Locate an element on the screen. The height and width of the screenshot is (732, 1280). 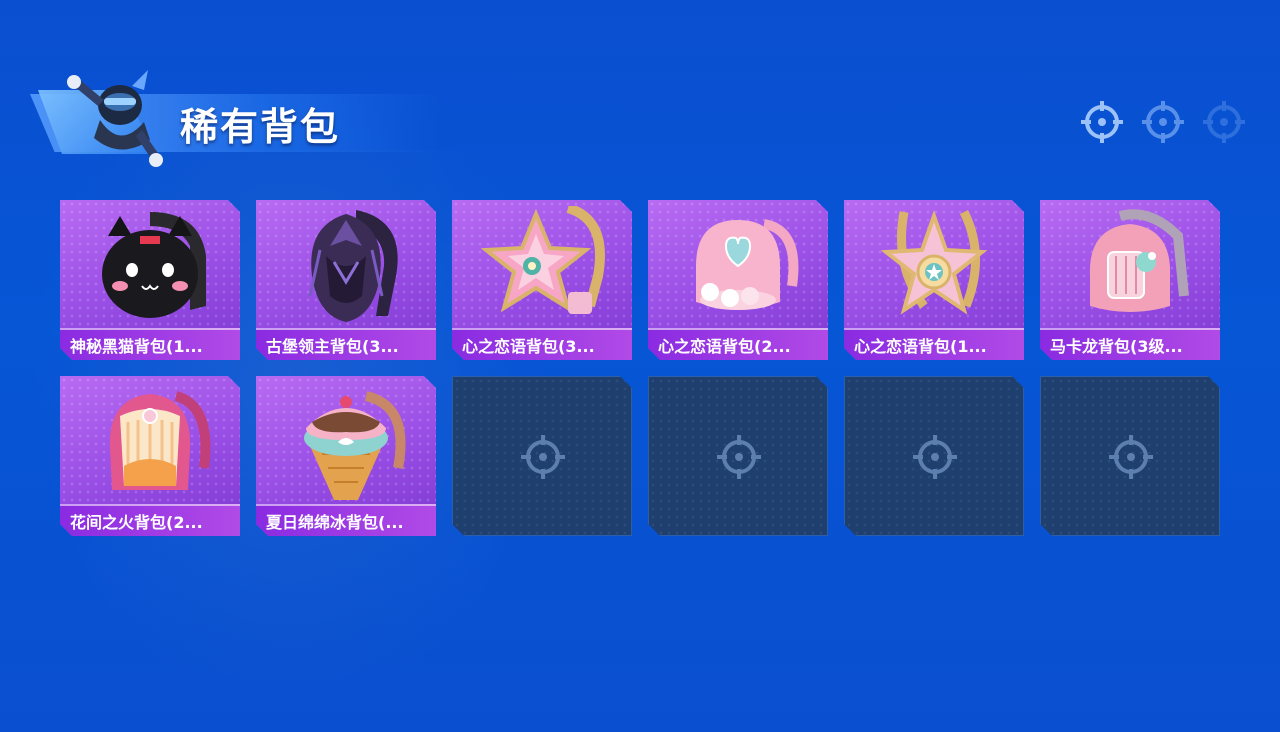
page-title: 稀有背包 is located at coordinates (260, 127).